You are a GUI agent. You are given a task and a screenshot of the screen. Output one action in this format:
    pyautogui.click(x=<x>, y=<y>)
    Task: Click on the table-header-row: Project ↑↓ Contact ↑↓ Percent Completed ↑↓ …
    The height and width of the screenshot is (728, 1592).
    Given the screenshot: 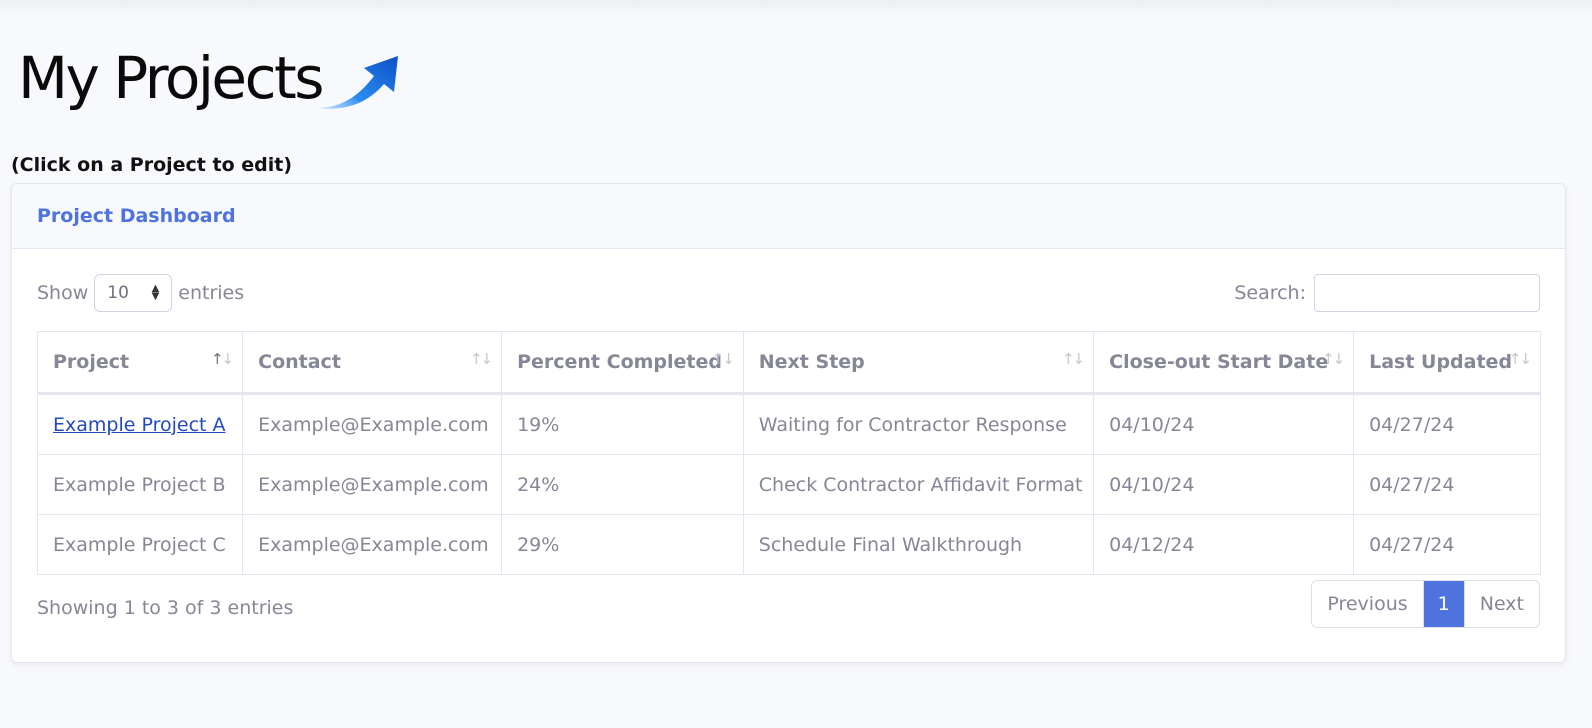 What is the action you would take?
    pyautogui.click(x=788, y=363)
    